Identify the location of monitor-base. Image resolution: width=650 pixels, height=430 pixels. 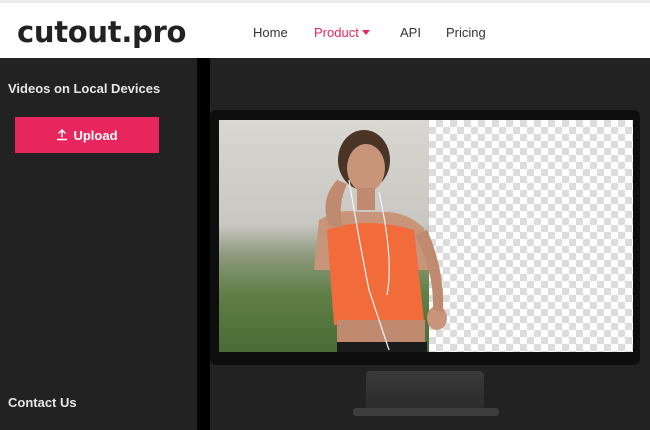
(426, 412).